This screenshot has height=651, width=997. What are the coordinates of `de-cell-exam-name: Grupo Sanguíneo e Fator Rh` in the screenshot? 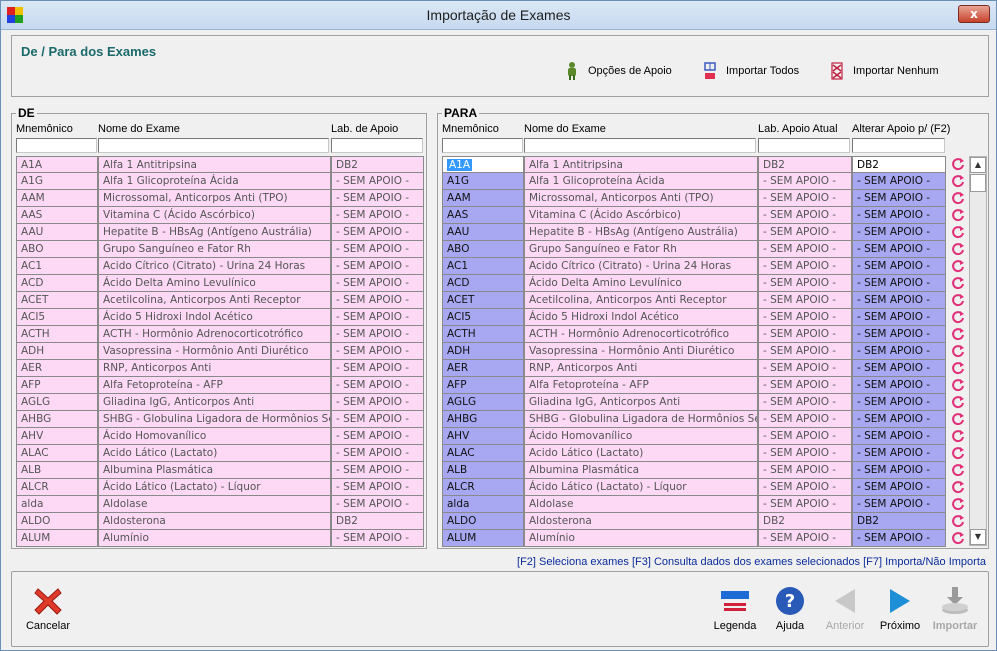 It's located at (214, 249).